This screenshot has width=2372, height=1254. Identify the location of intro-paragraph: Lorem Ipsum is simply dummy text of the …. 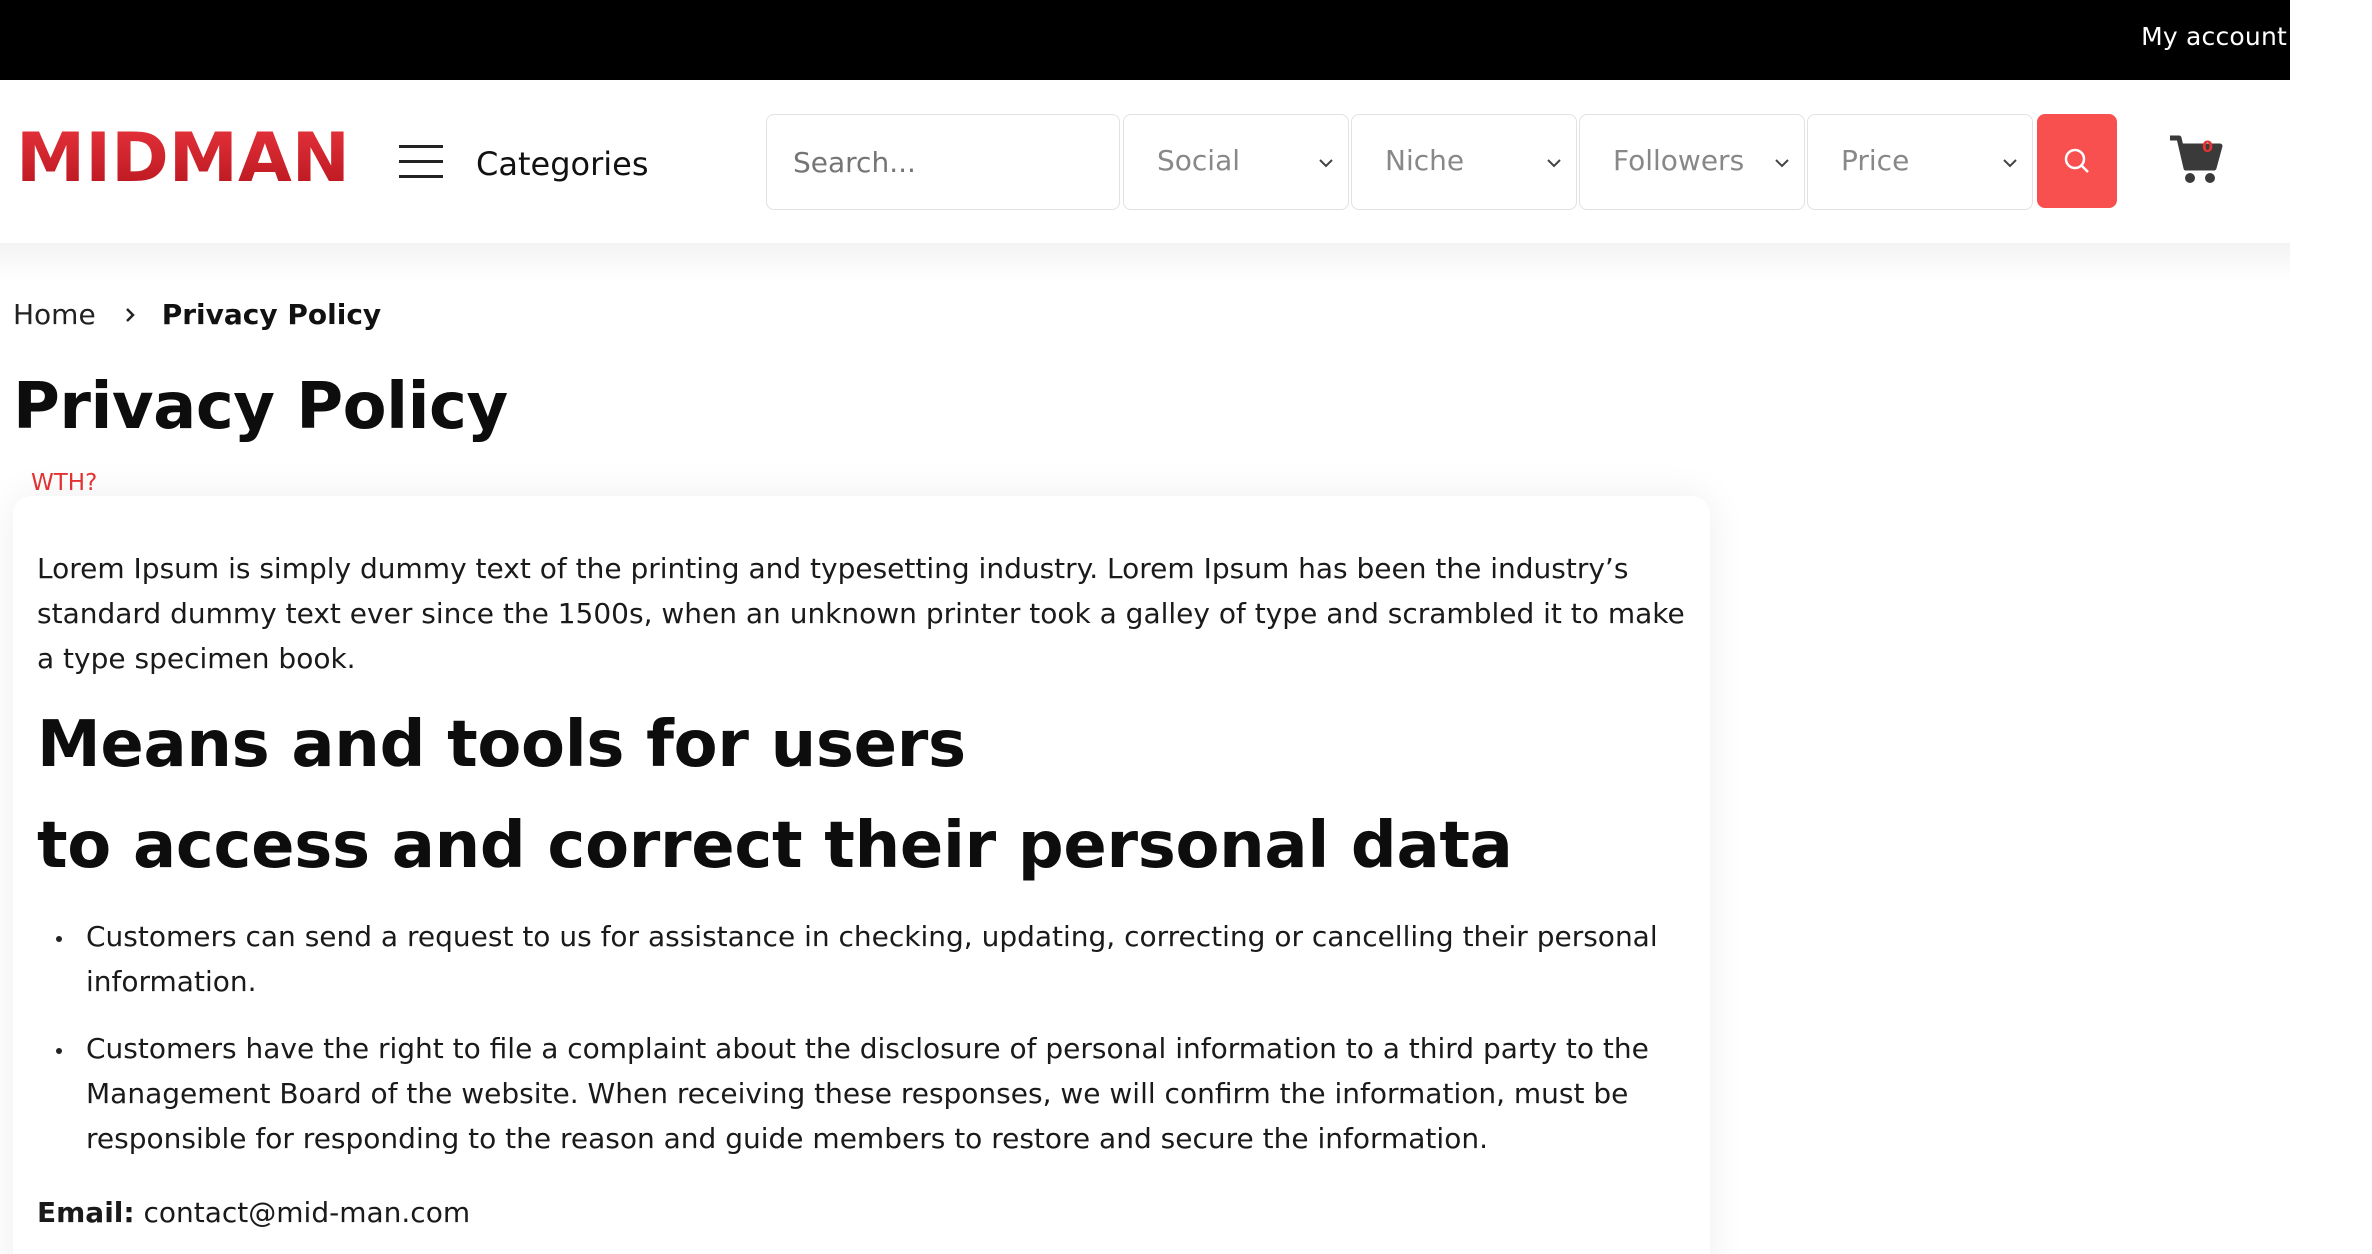
(861, 613).